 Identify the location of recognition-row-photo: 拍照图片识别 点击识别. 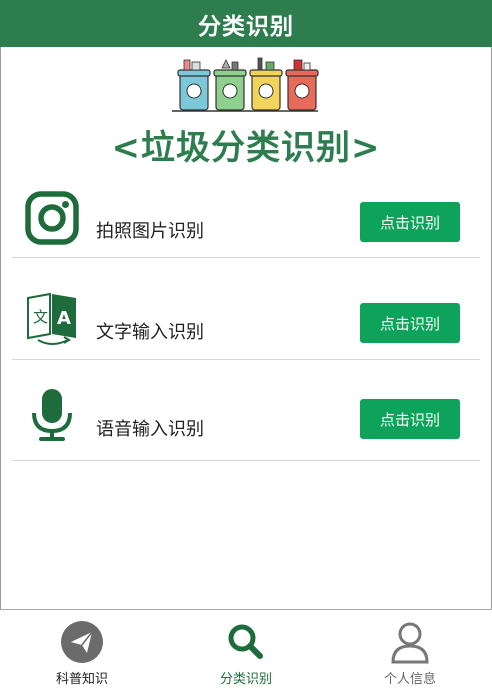
(246, 208).